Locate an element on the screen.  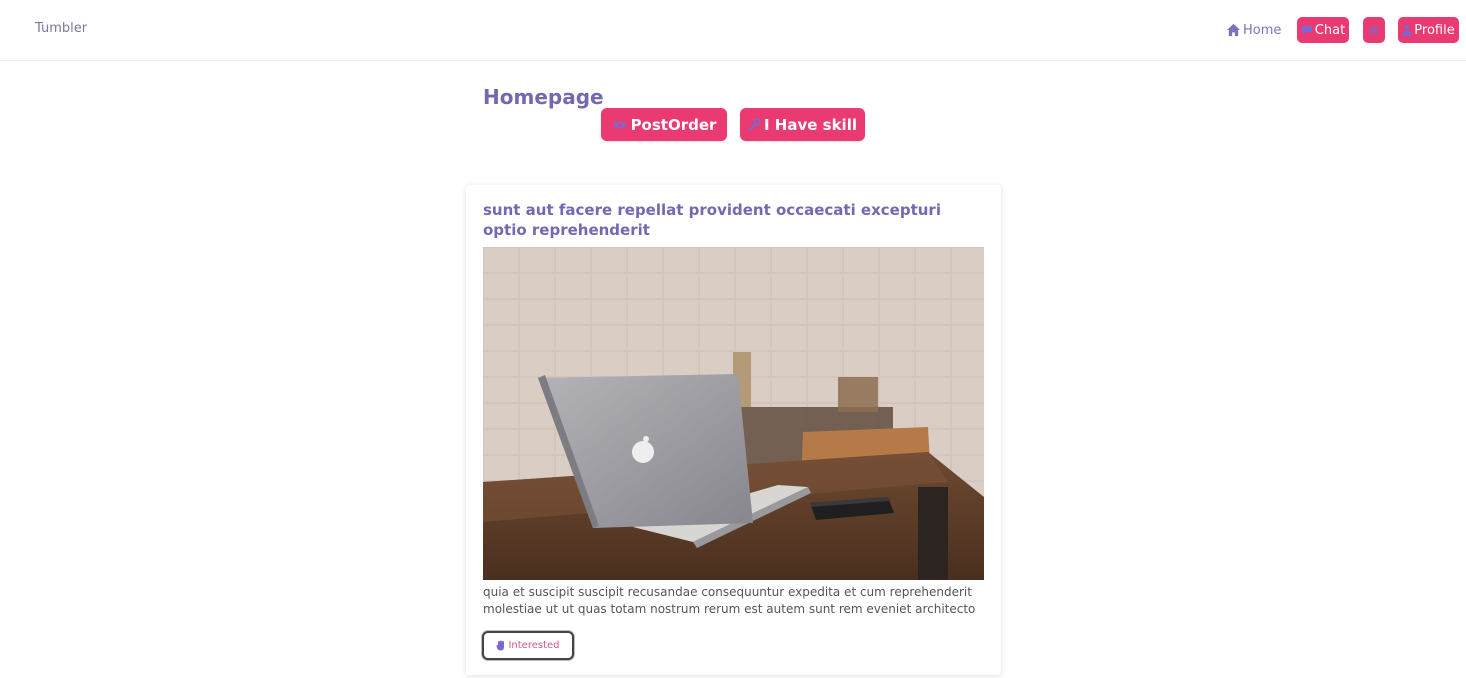
nav-home-link: Home is located at coordinates (1253, 30).